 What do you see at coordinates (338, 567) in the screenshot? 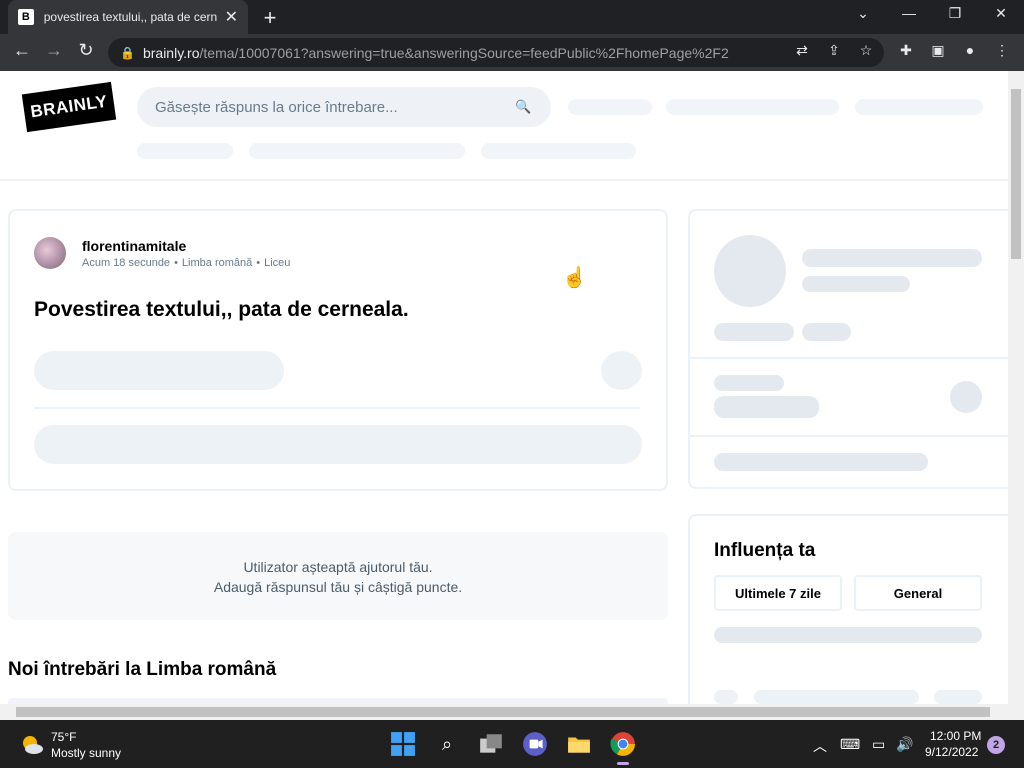
I see `waiting-line-1: Utilizator așteaptă ajutorul tău.` at bounding box center [338, 567].